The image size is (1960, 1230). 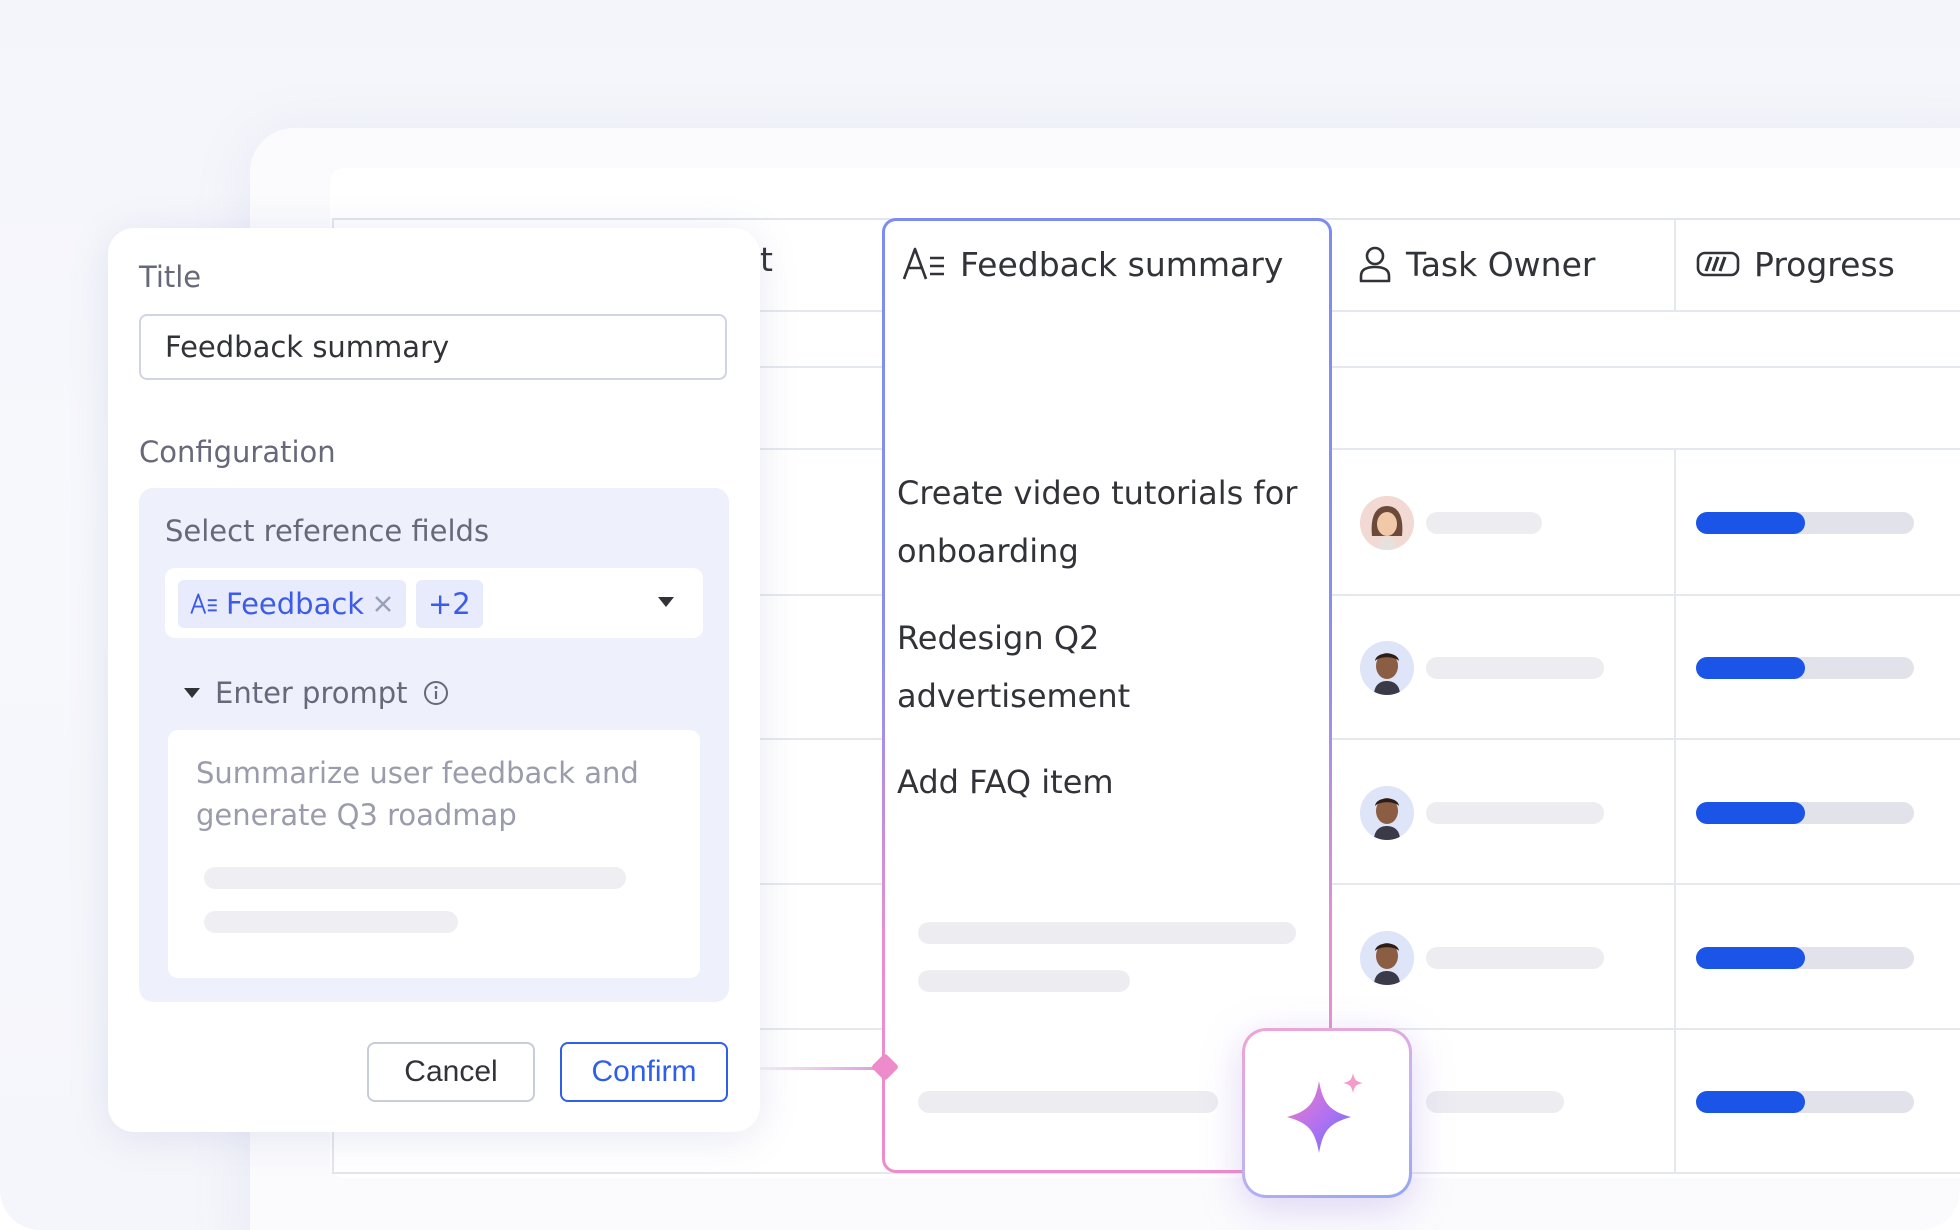 What do you see at coordinates (451, 1072) in the screenshot?
I see `cancel-button: Cancel` at bounding box center [451, 1072].